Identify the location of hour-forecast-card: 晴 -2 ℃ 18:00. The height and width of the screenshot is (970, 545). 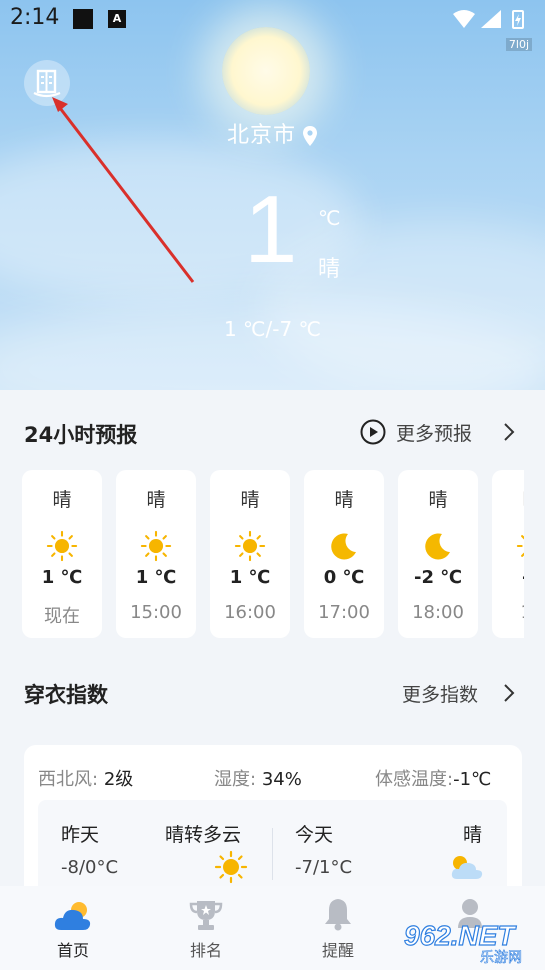
(438, 554).